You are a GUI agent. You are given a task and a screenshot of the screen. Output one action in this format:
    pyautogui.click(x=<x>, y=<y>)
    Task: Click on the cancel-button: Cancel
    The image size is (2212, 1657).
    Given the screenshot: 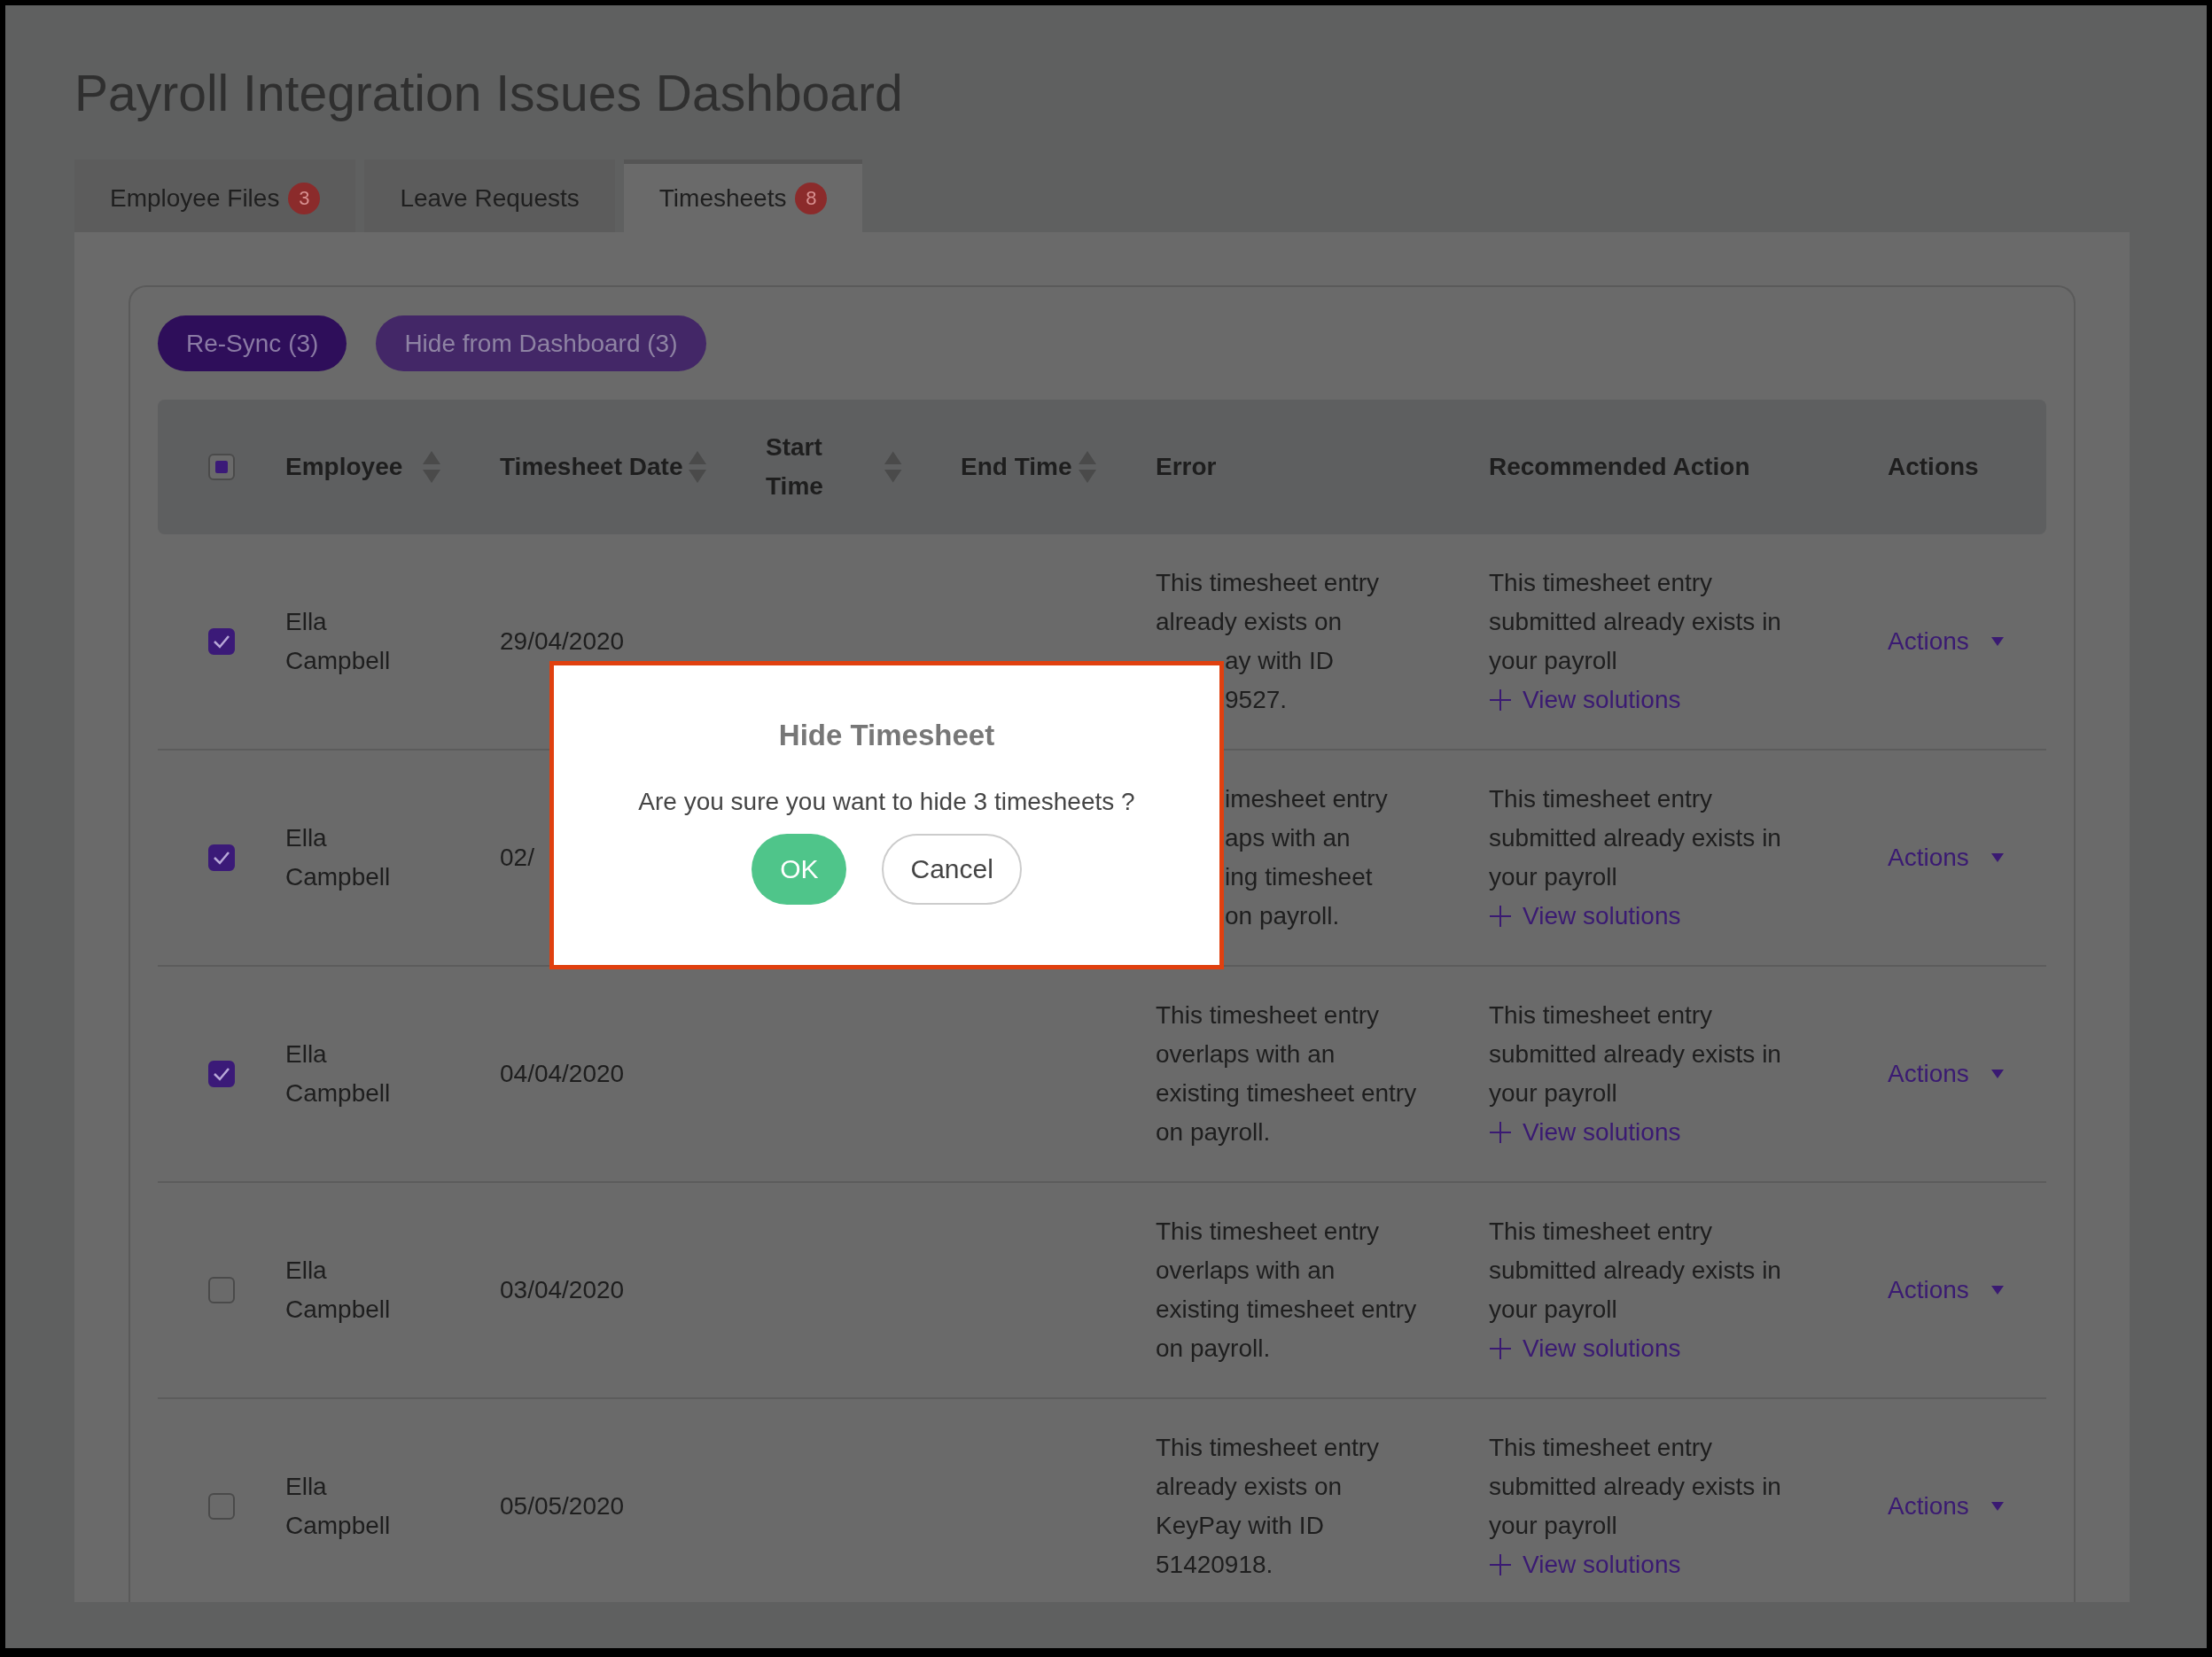 What is the action you would take?
    pyautogui.click(x=952, y=869)
    